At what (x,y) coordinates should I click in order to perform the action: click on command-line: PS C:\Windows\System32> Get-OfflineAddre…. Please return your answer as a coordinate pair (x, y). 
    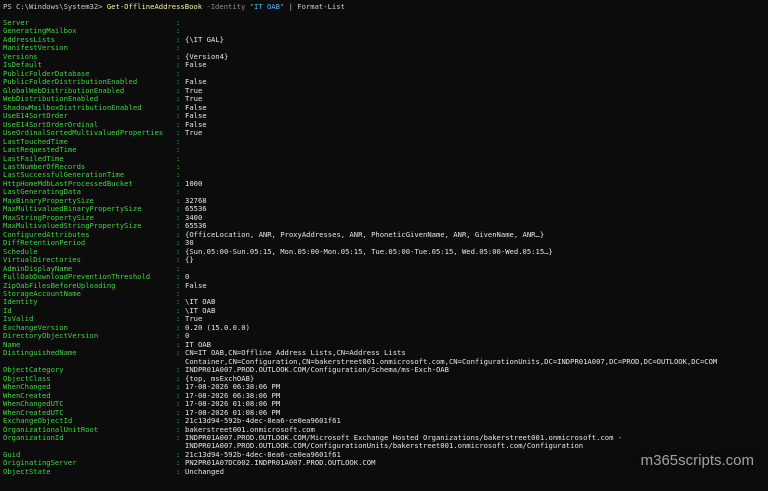
    Looking at the image, I should click on (174, 7).